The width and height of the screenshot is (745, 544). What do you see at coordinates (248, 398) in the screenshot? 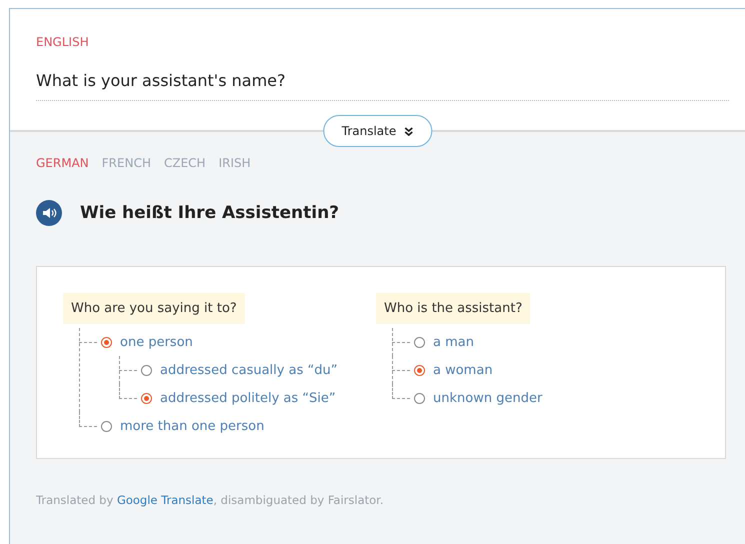
I see `option-label: addressed politely as “Sie”` at bounding box center [248, 398].